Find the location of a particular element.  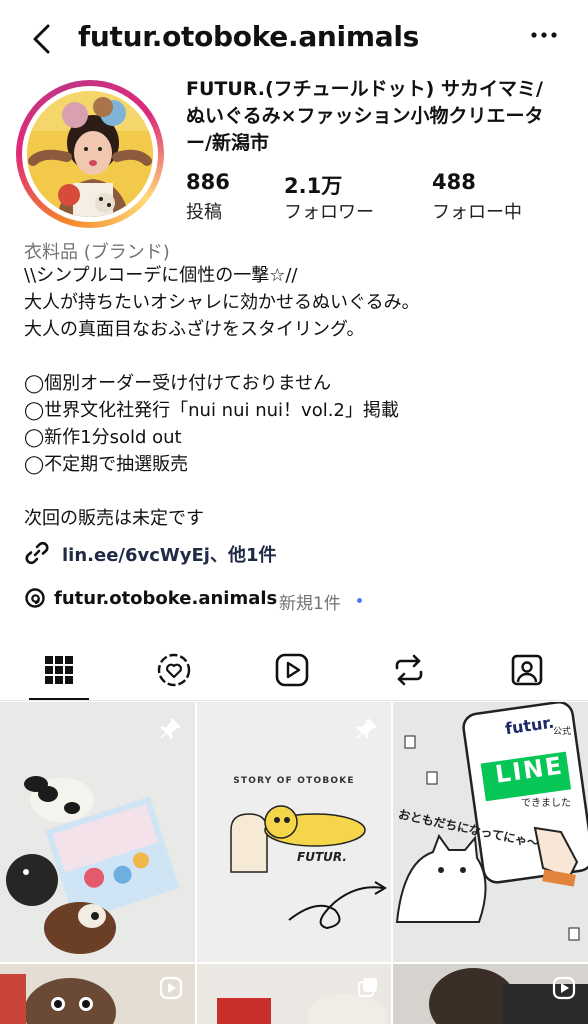

tabs-divider is located at coordinates (294, 700).